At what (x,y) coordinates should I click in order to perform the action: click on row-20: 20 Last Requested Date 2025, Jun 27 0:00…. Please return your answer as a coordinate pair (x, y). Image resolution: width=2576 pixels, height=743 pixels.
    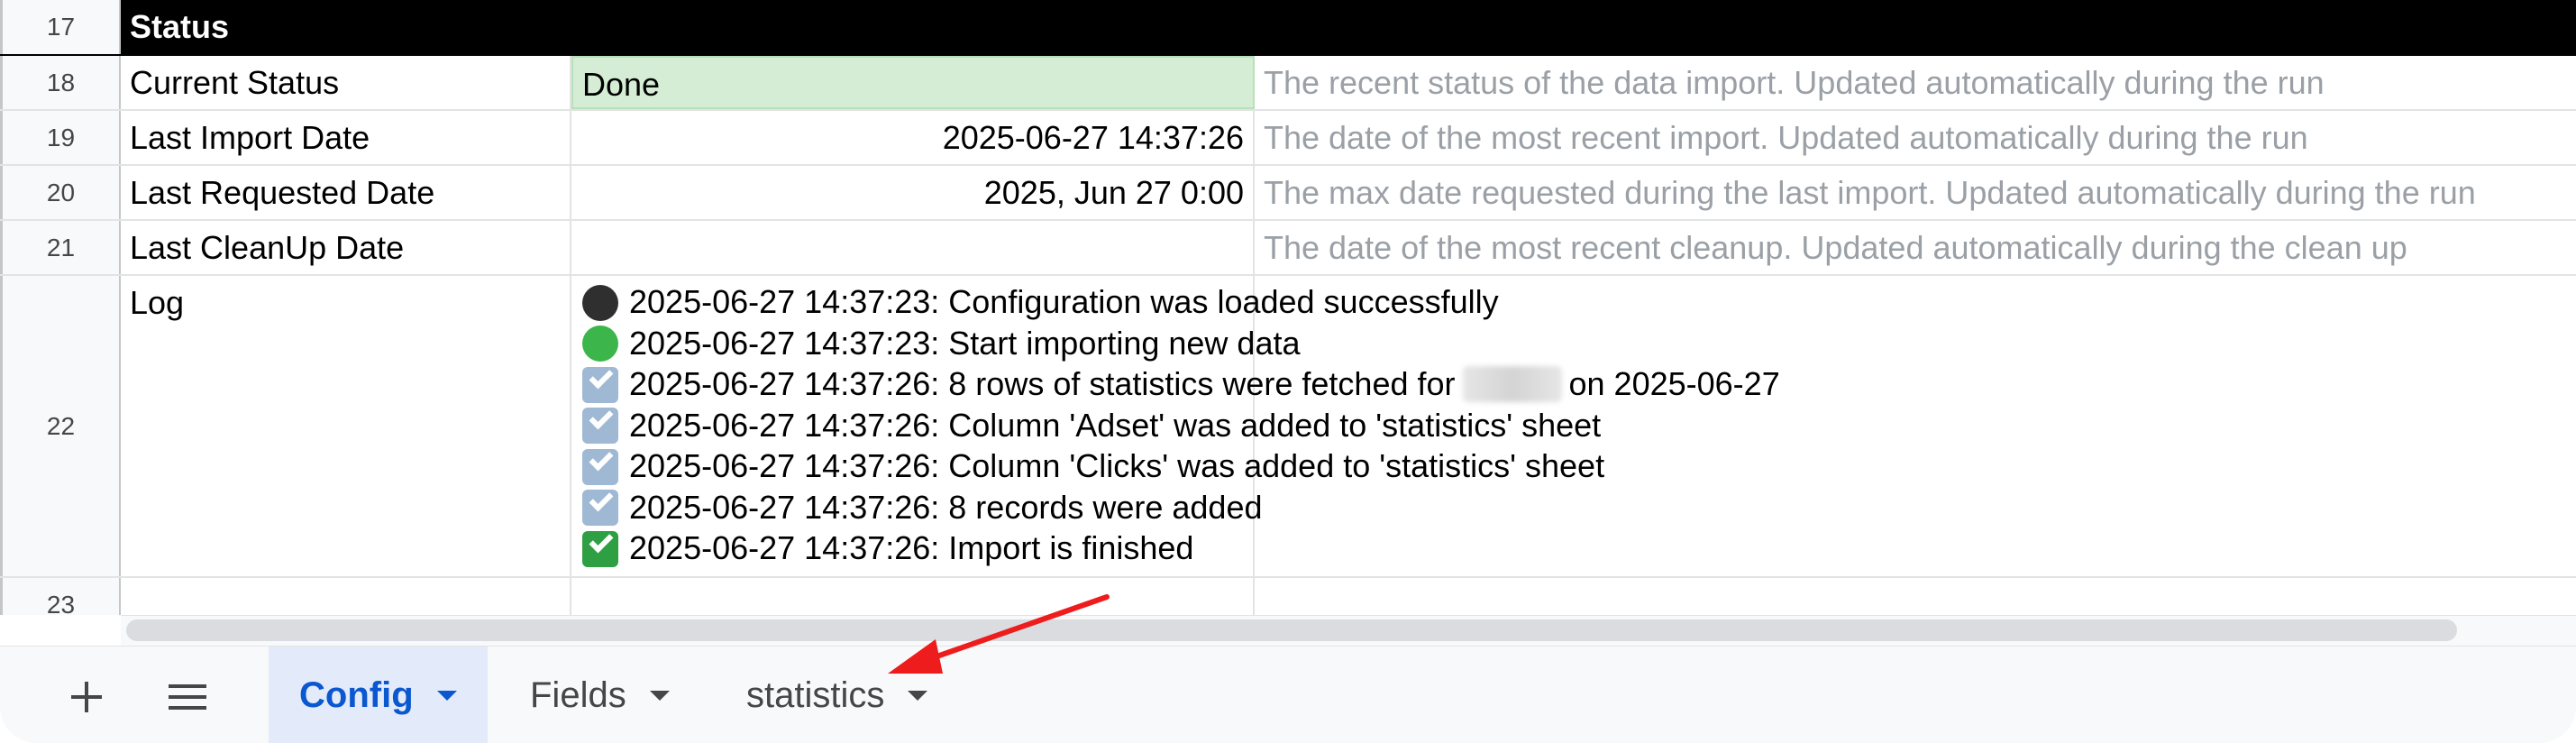
    Looking at the image, I should click on (1288, 193).